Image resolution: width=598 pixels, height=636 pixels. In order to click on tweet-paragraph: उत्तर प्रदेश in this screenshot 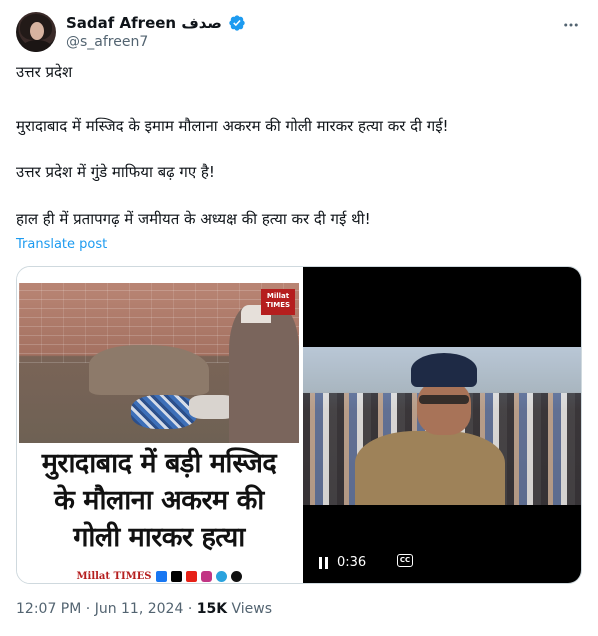, I will do `click(44, 72)`.